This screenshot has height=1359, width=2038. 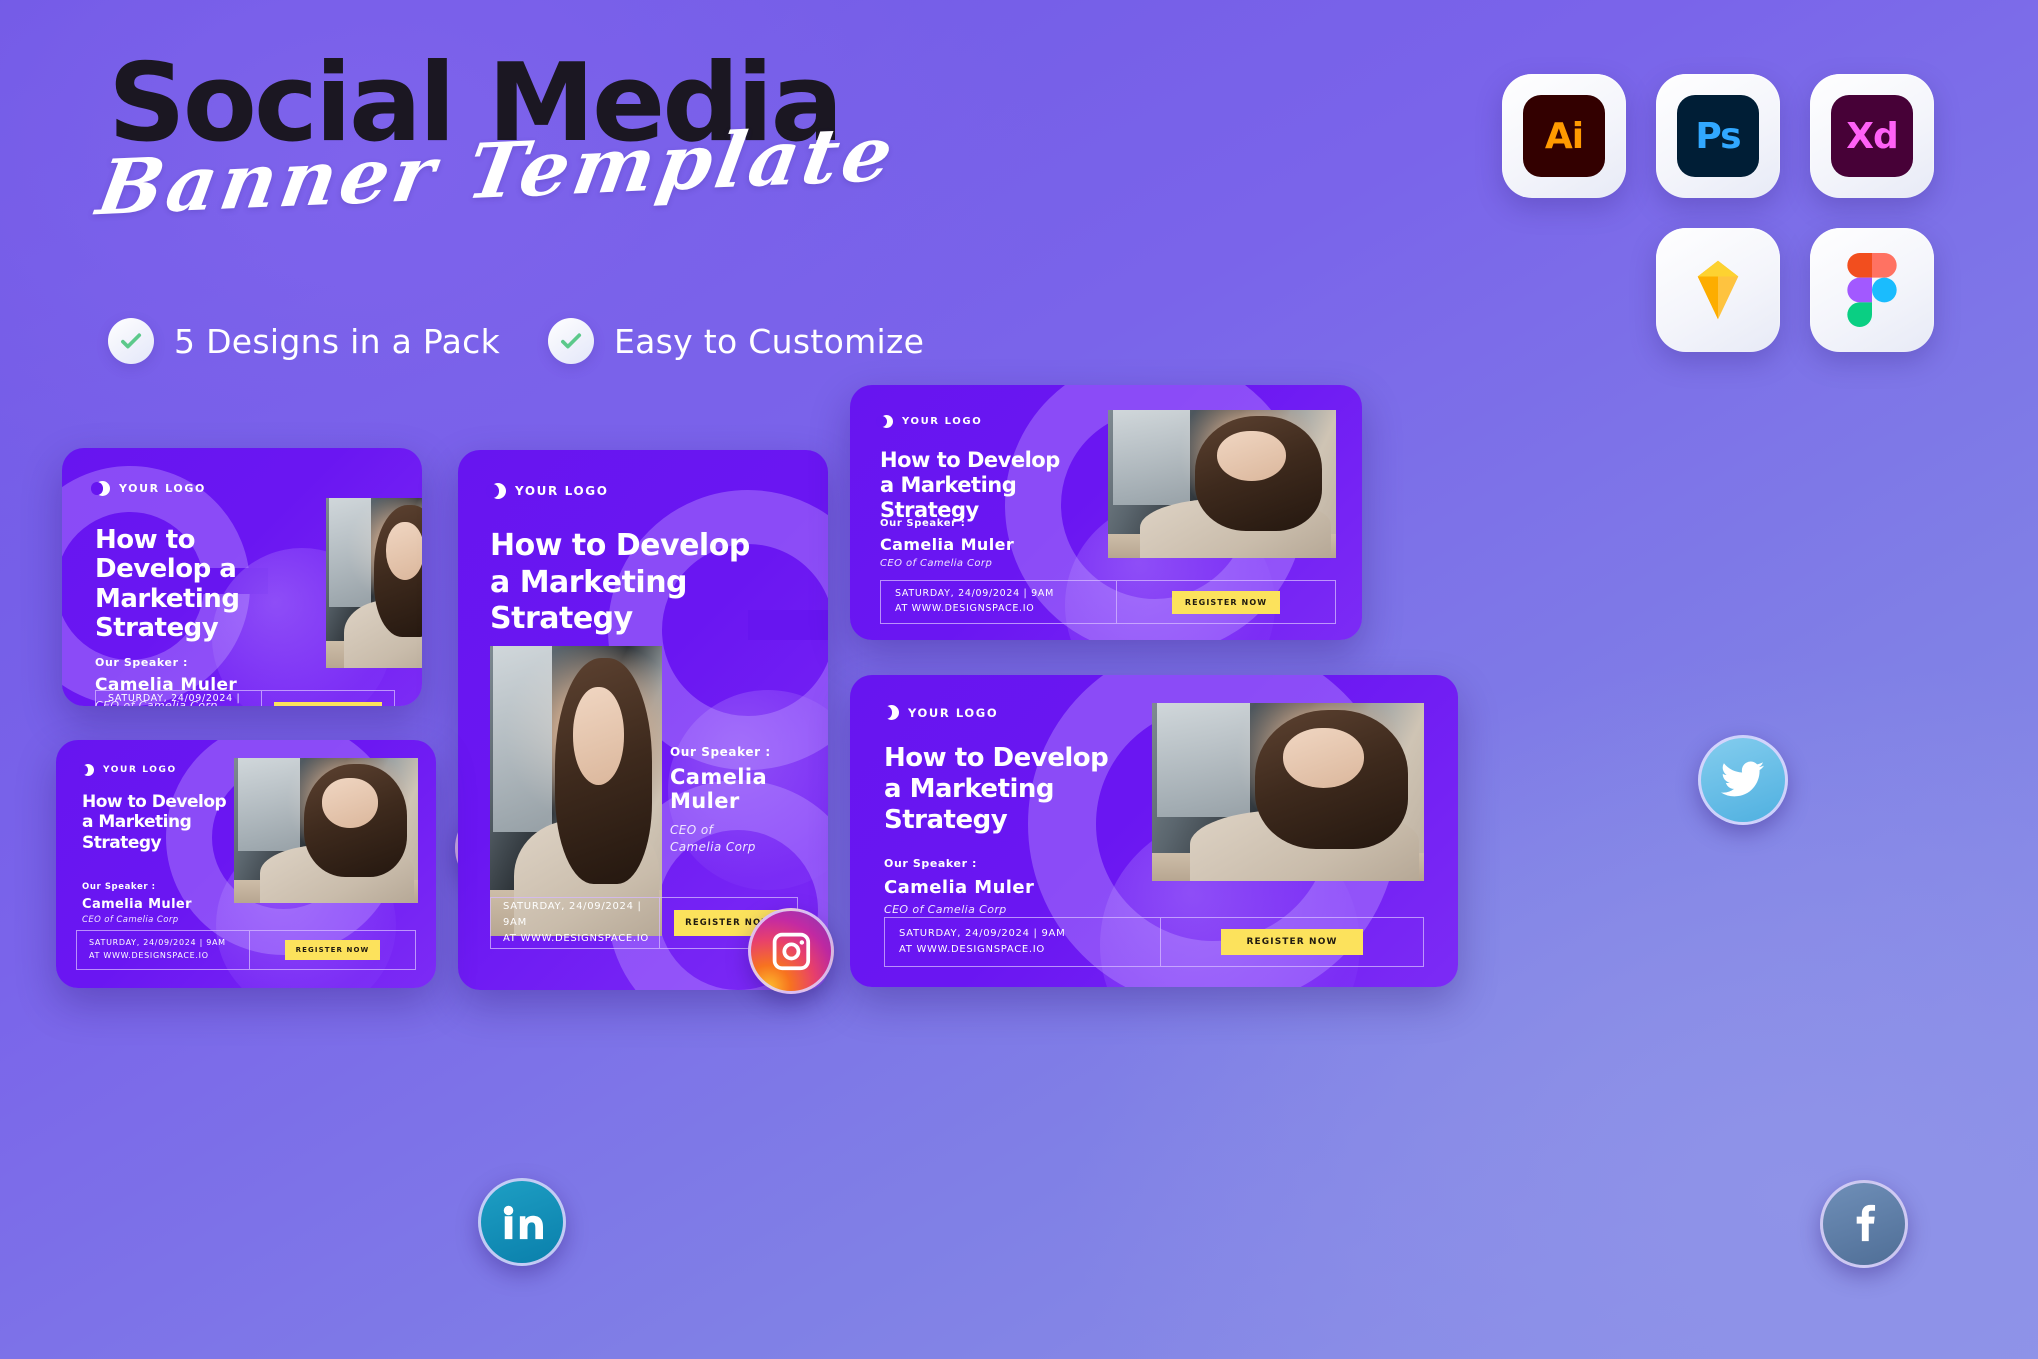 I want to click on facebook-badge, so click(x=1864, y=1224).